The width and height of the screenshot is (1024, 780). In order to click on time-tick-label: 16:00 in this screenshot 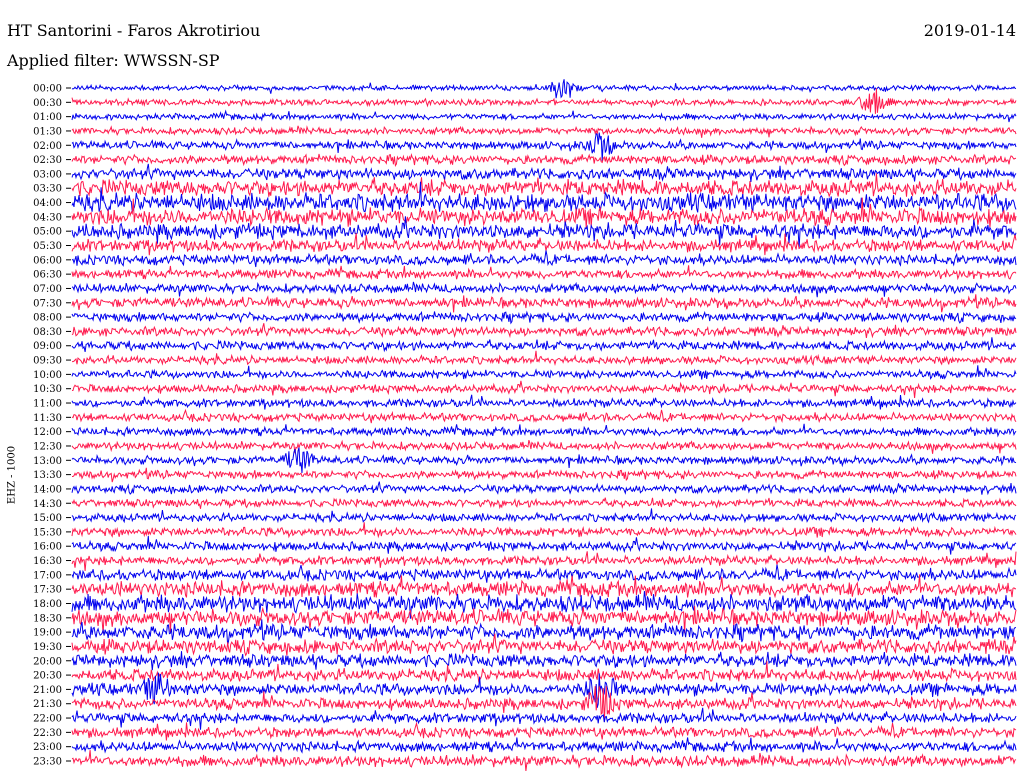, I will do `click(47, 547)`.